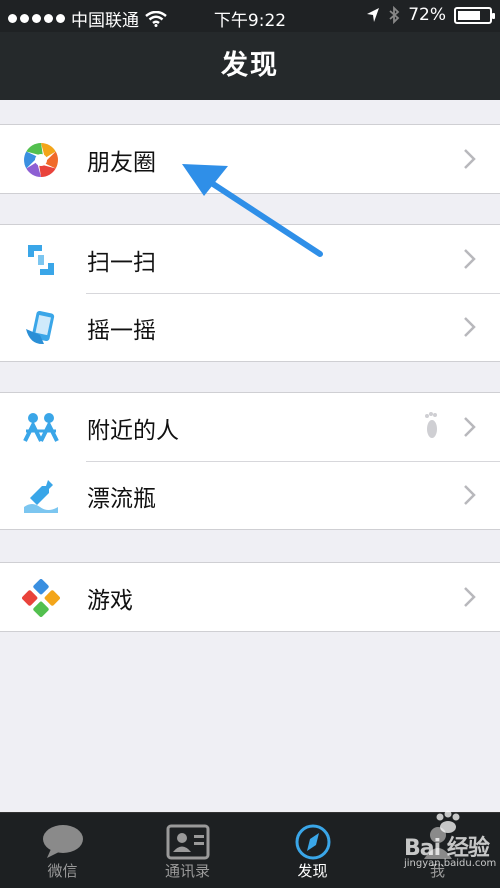 The image size is (500, 888). What do you see at coordinates (252, 210) in the screenshot?
I see `annotation-arrow` at bounding box center [252, 210].